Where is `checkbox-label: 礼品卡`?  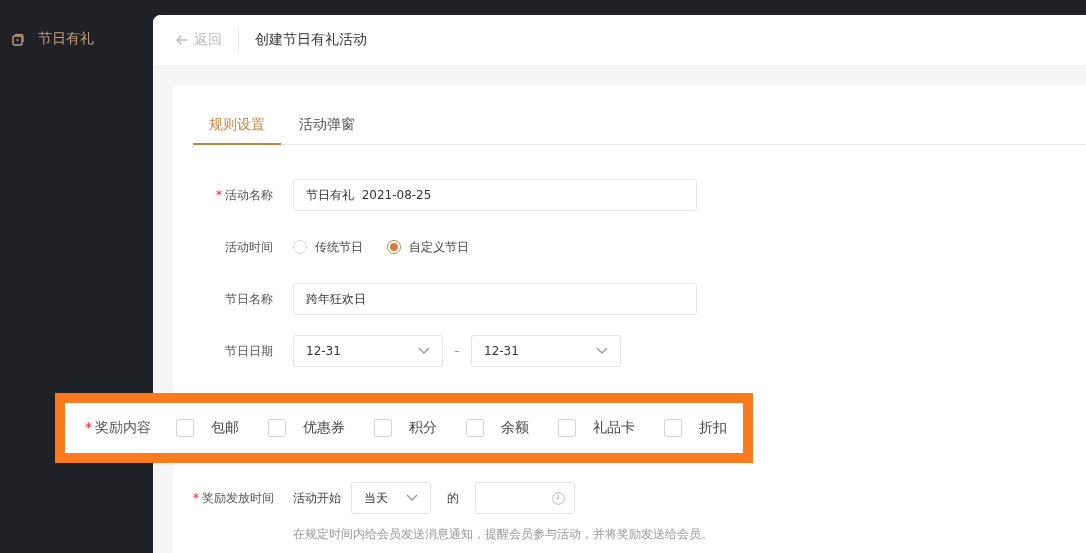 checkbox-label: 礼品卡 is located at coordinates (614, 428).